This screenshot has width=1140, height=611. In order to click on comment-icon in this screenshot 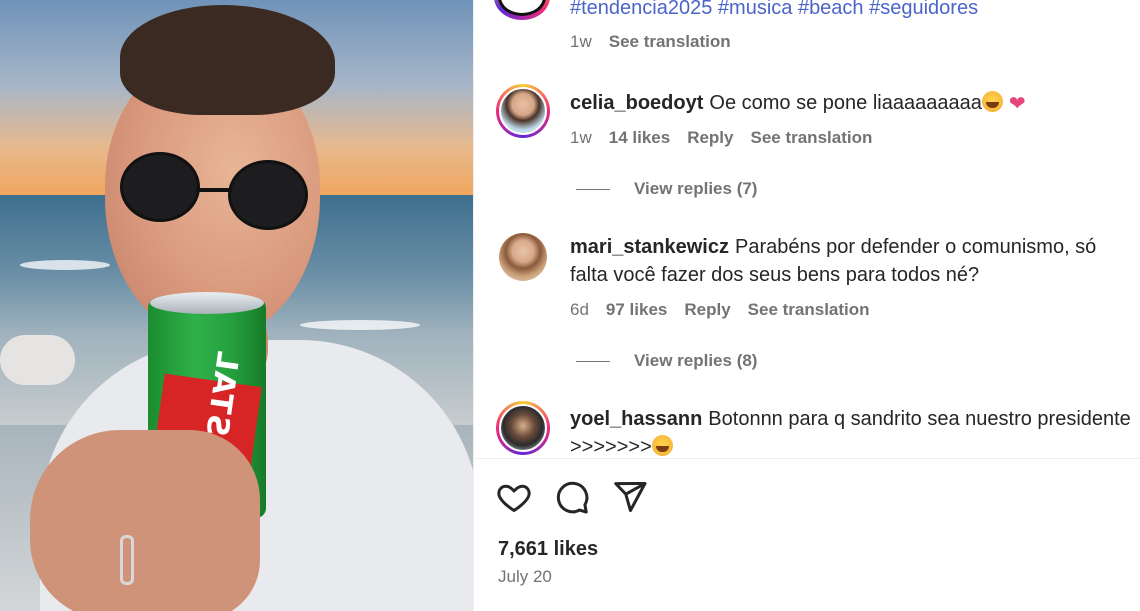, I will do `click(572, 497)`.